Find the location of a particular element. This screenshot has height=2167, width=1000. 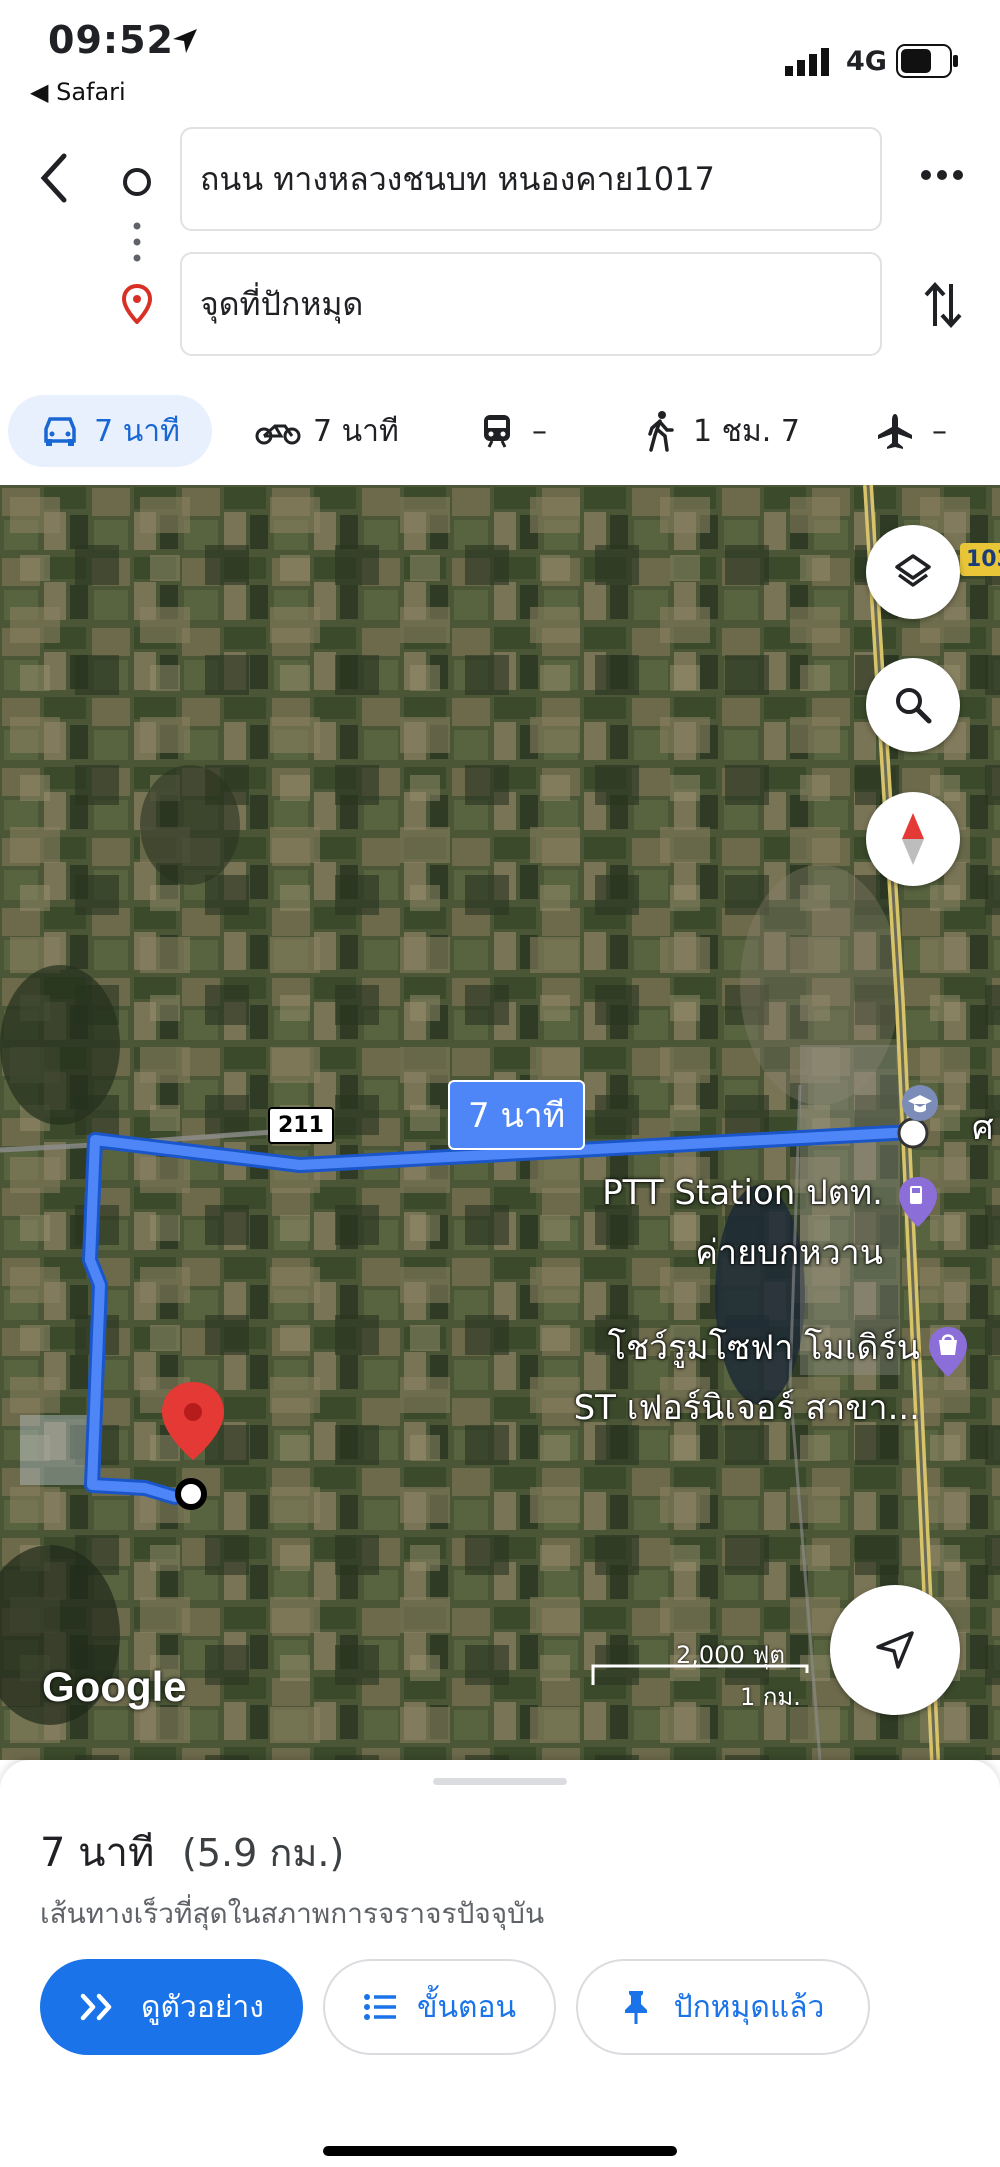

status-time: 09:52 is located at coordinates (111, 40).